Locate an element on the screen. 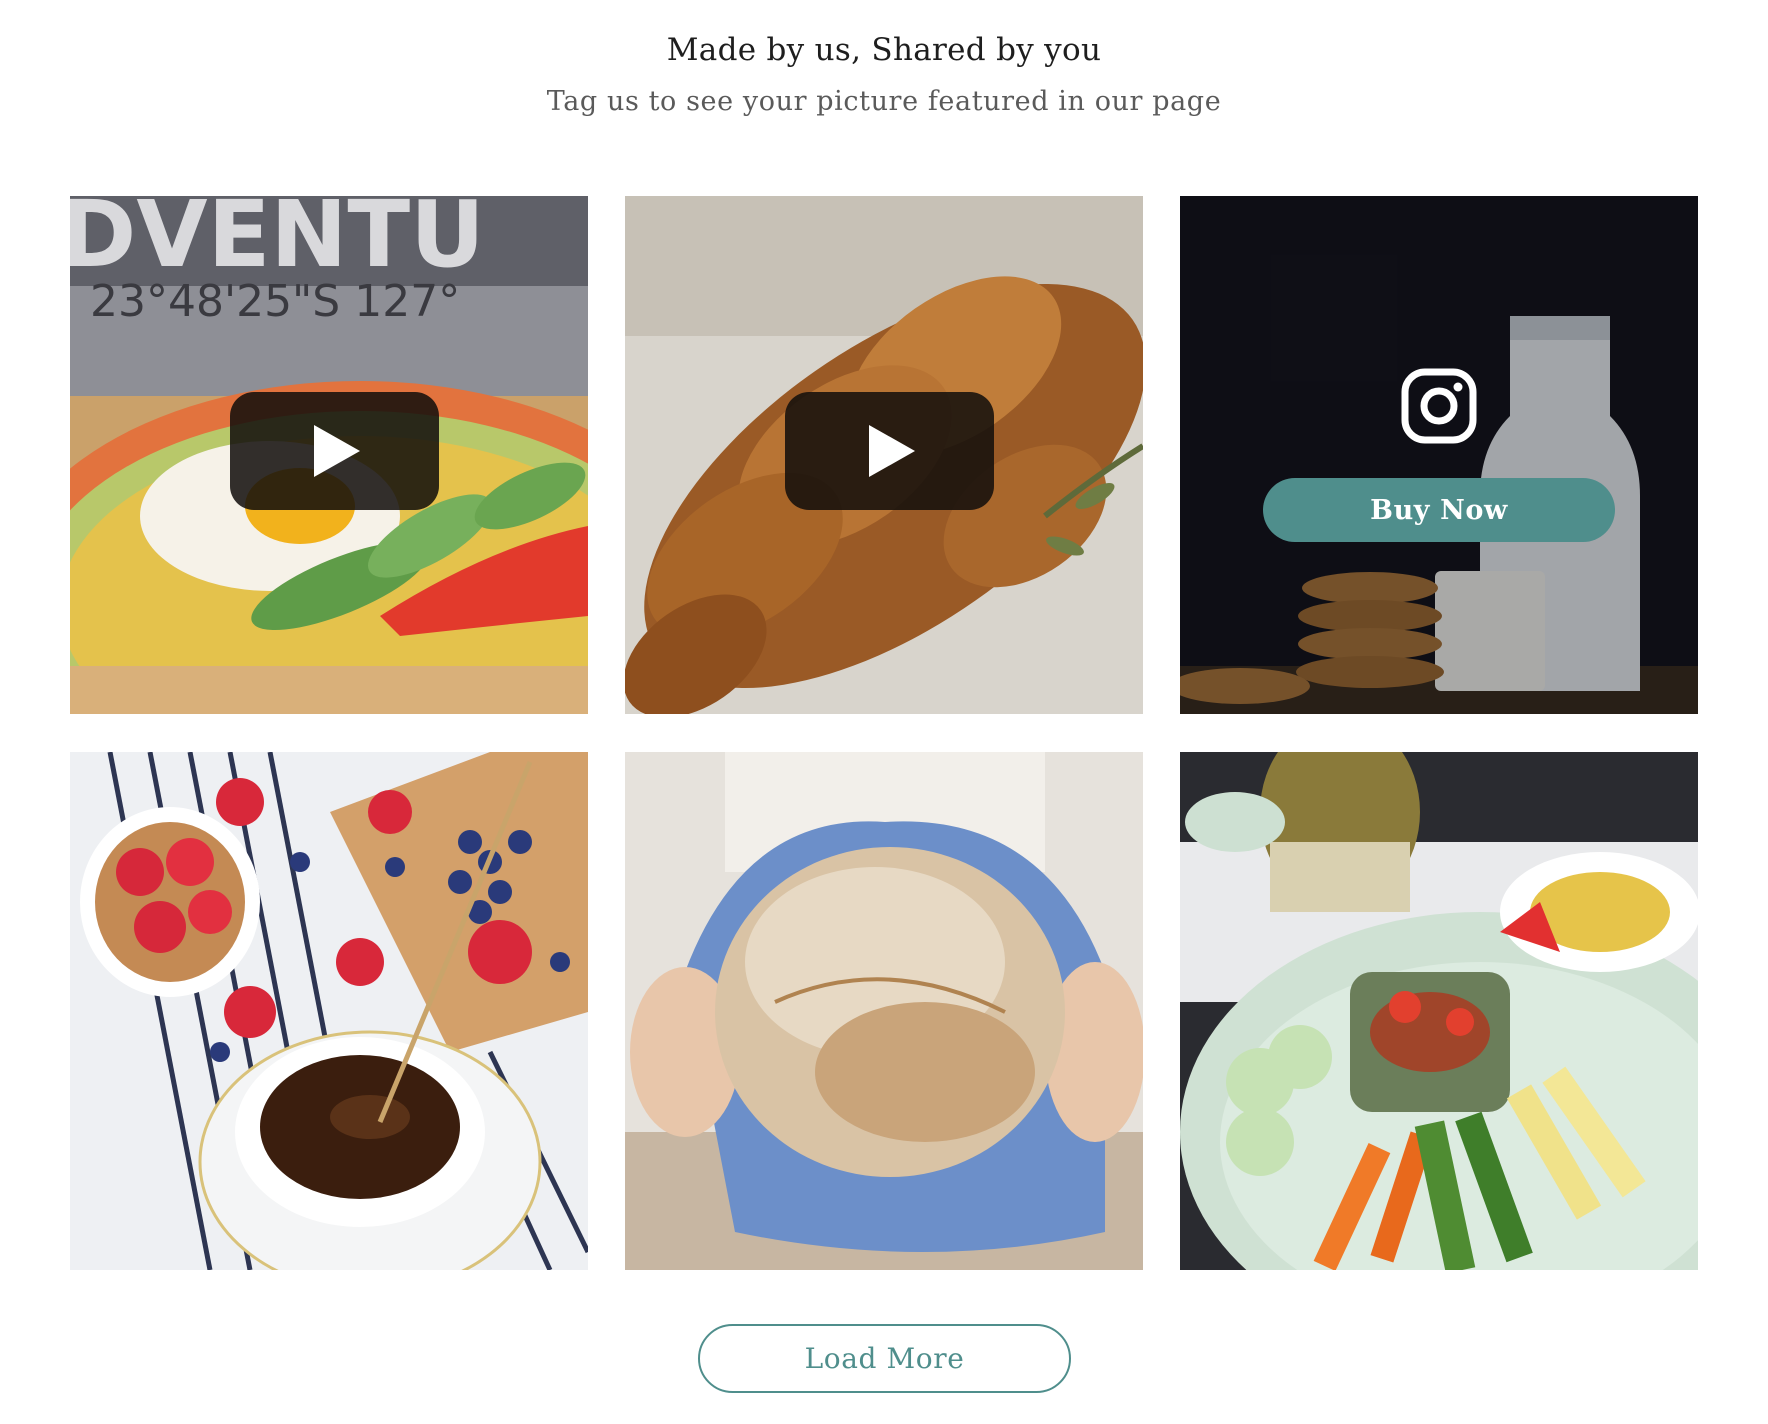 Image resolution: width=1768 pixels, height=1424 pixels. section-heading: Made by us, Shared by you is located at coordinates (884, 50).